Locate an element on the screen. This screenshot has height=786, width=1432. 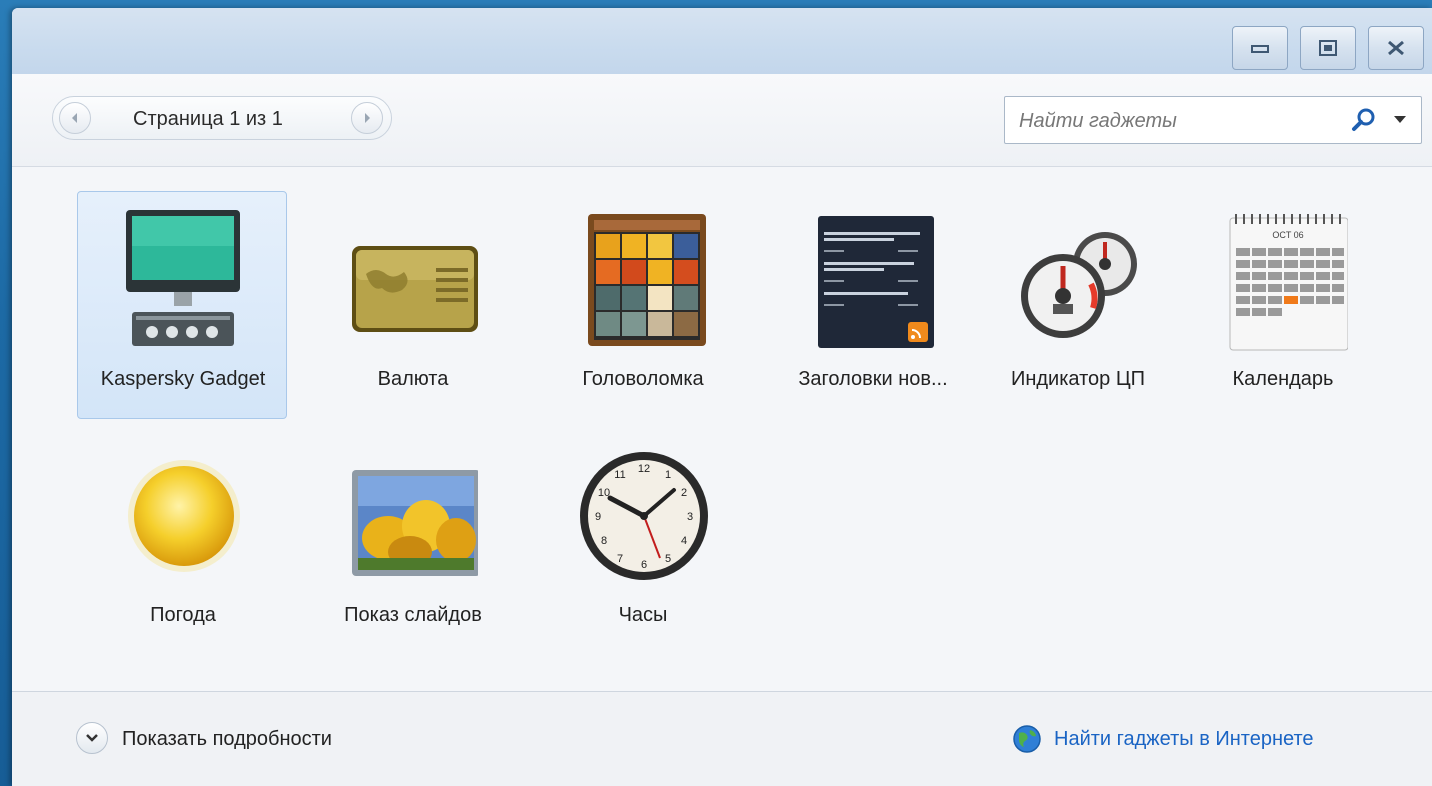
svg-text: 12 is located at coordinates (644, 469).